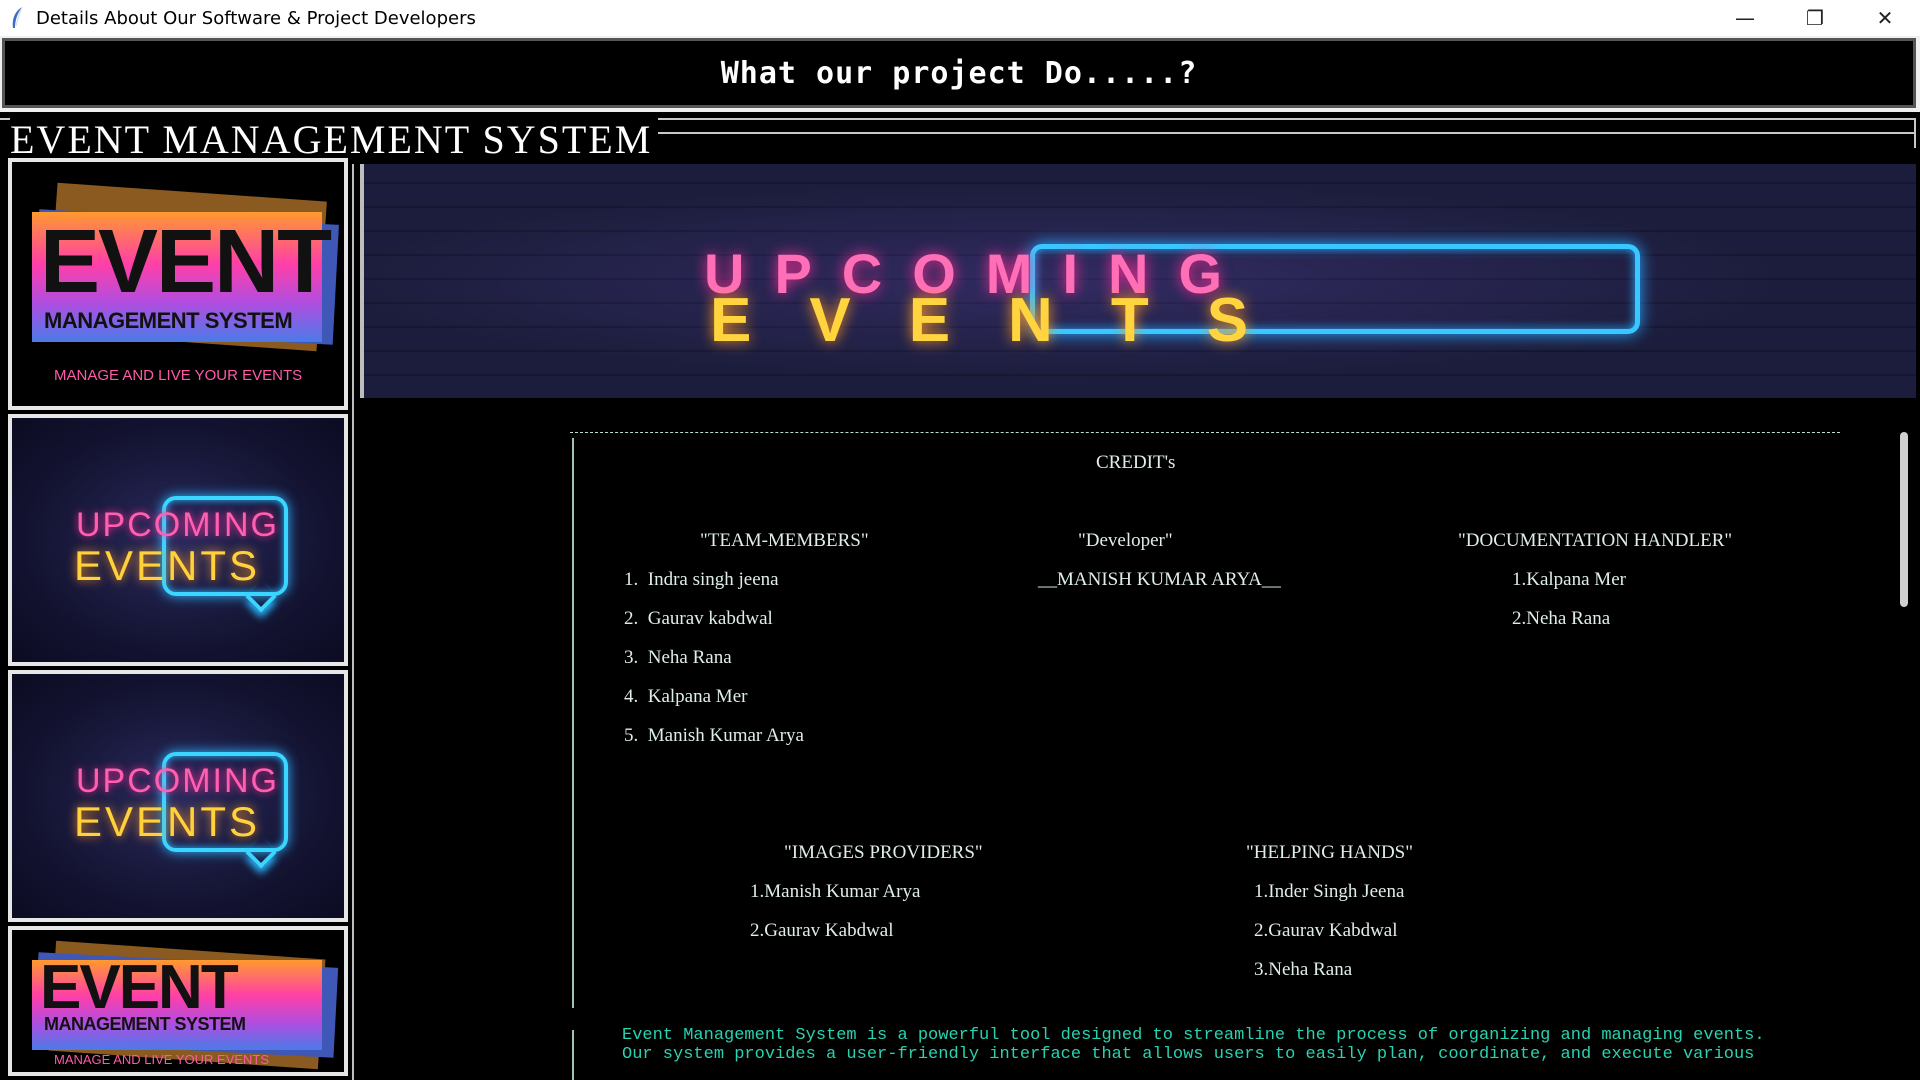 This screenshot has width=1920, height=1080. Describe the element at coordinates (1223, 133) in the screenshot. I see `label-frame-inner-border` at that location.